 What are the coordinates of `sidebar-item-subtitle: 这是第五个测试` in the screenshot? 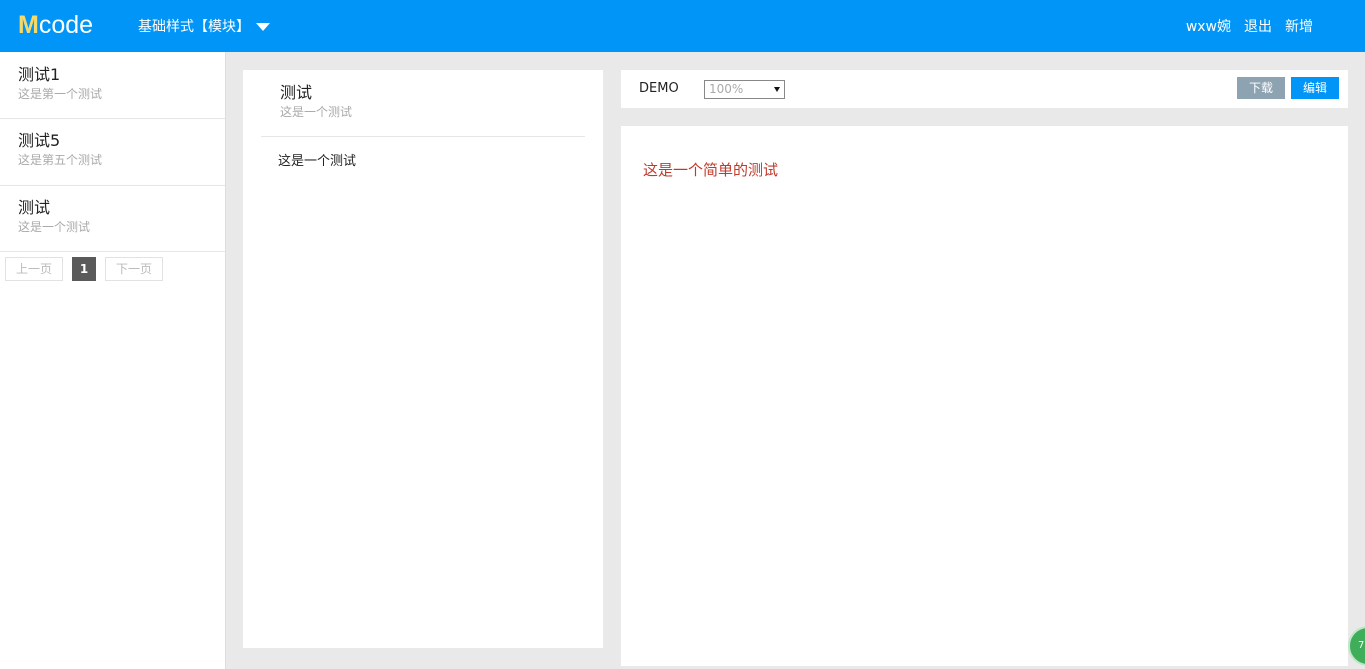 It's located at (60, 160).